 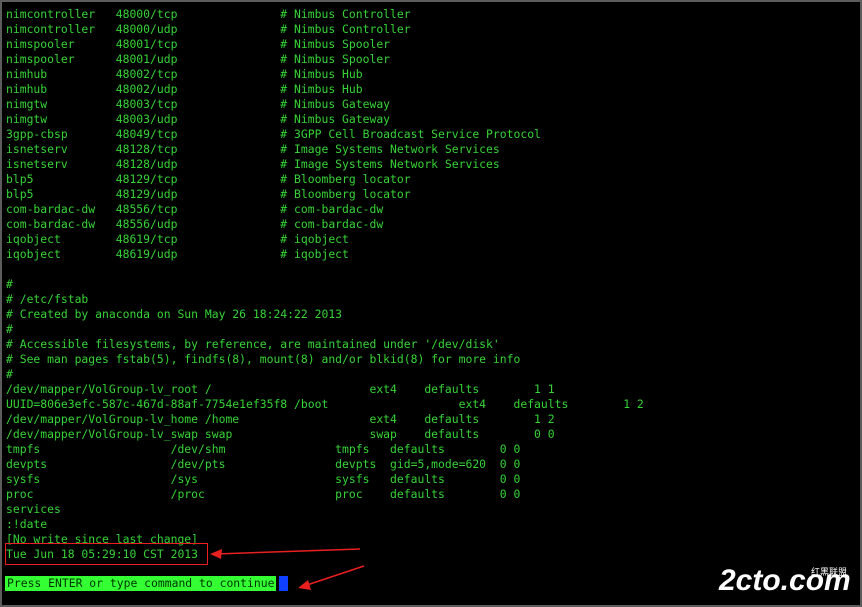 What do you see at coordinates (786, 581) in the screenshot?
I see `watermark-logo: 2cto.com 红黑联盟` at bounding box center [786, 581].